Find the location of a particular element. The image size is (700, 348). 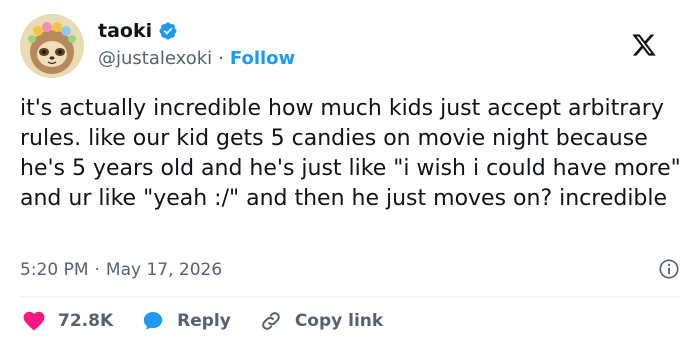

like-count: 72.8K is located at coordinates (86, 321).